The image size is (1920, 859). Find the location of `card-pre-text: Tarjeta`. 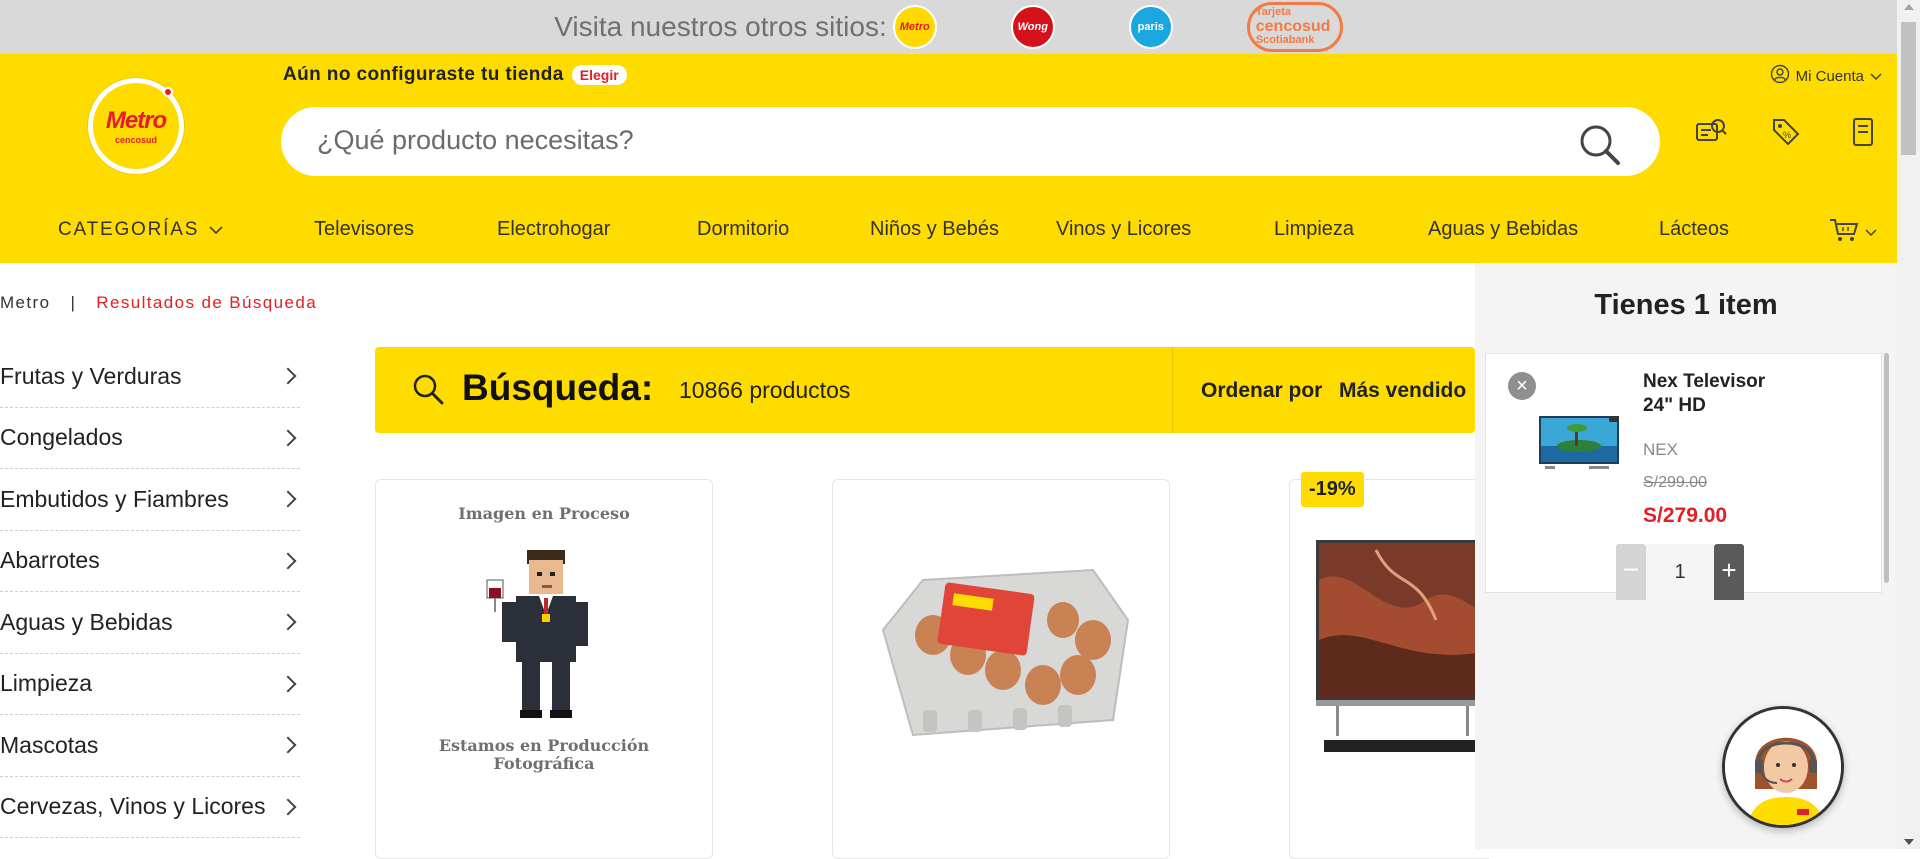

card-pre-text: Tarjeta is located at coordinates (1273, 12).